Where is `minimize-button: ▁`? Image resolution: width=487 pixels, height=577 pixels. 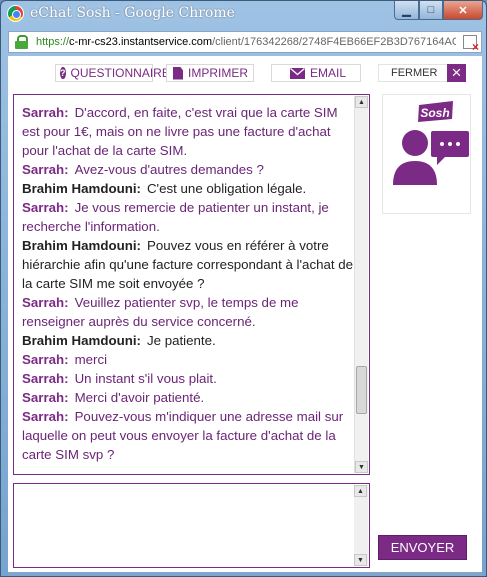
minimize-button: ▁ is located at coordinates (406, 10).